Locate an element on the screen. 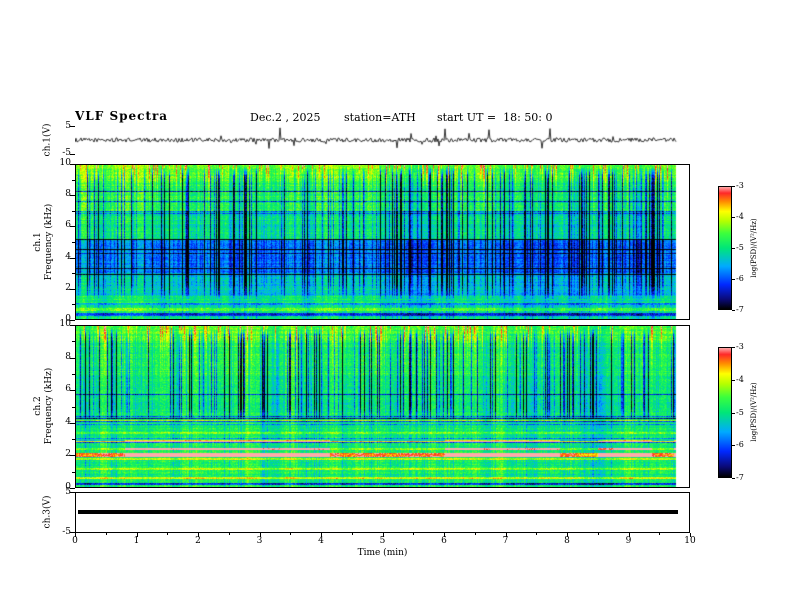 The height and width of the screenshot is (612, 792). ch2-spectrogram-ylabel: ch.2 Frequency (kHz) is located at coordinates (44, 406).